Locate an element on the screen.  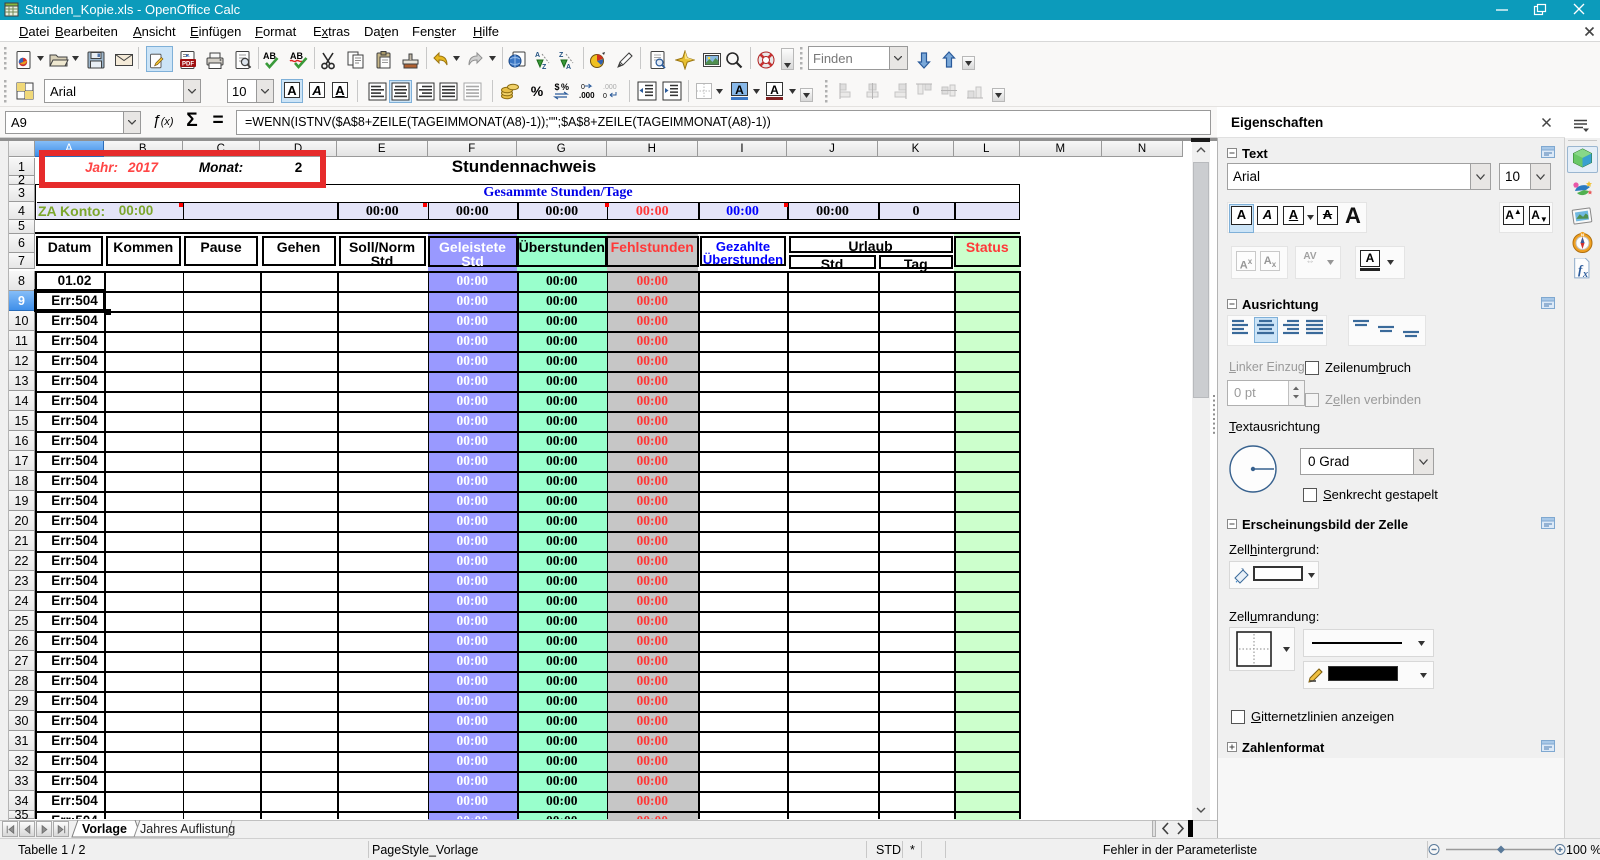
svg-text: N is located at coordinates (1582, 235).